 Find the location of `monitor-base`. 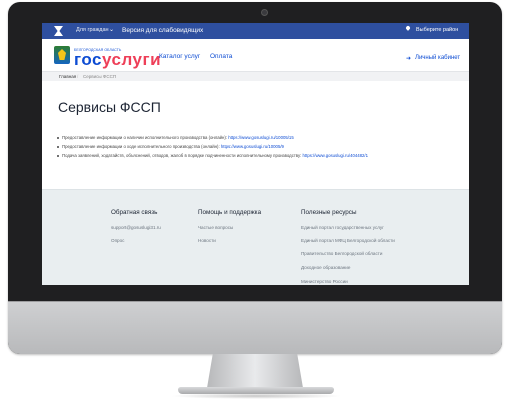

monitor-base is located at coordinates (256, 390).